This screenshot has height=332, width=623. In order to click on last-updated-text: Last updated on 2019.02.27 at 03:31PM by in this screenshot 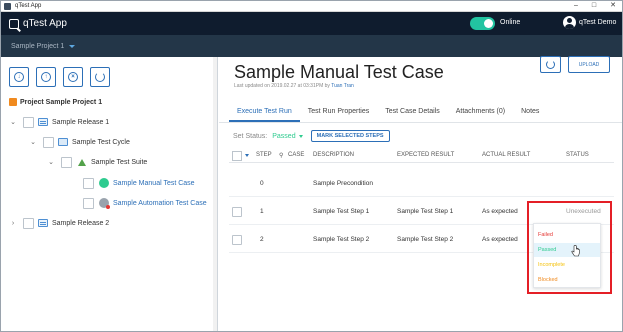, I will do `click(283, 86)`.